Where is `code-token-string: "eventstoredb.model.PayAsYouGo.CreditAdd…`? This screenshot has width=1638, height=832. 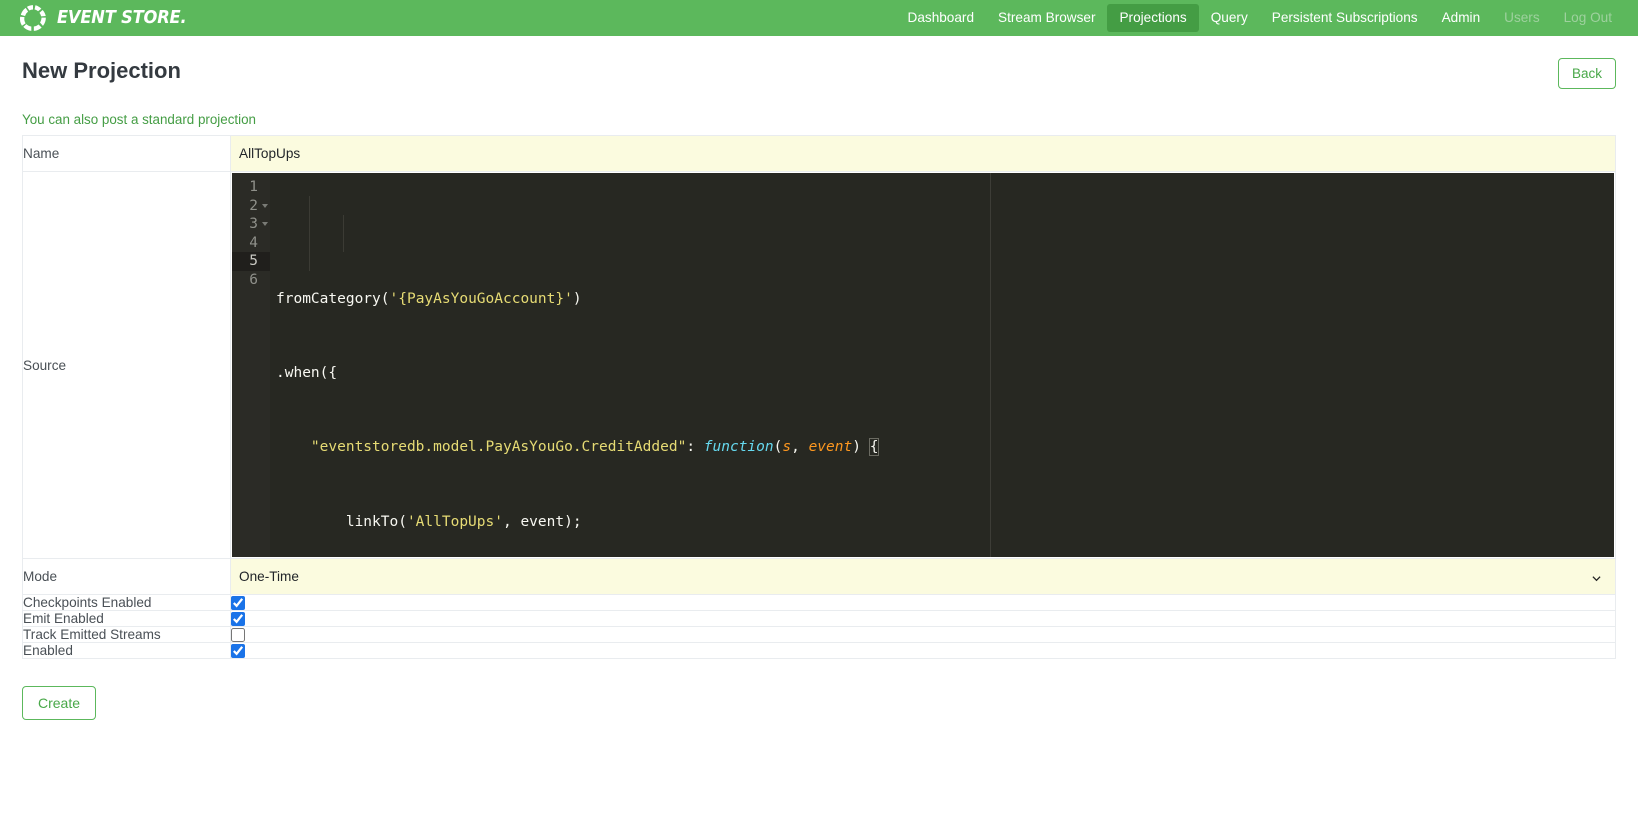 code-token-string: "eventstoredb.model.PayAsYouGo.CreditAdd… is located at coordinates (498, 447).